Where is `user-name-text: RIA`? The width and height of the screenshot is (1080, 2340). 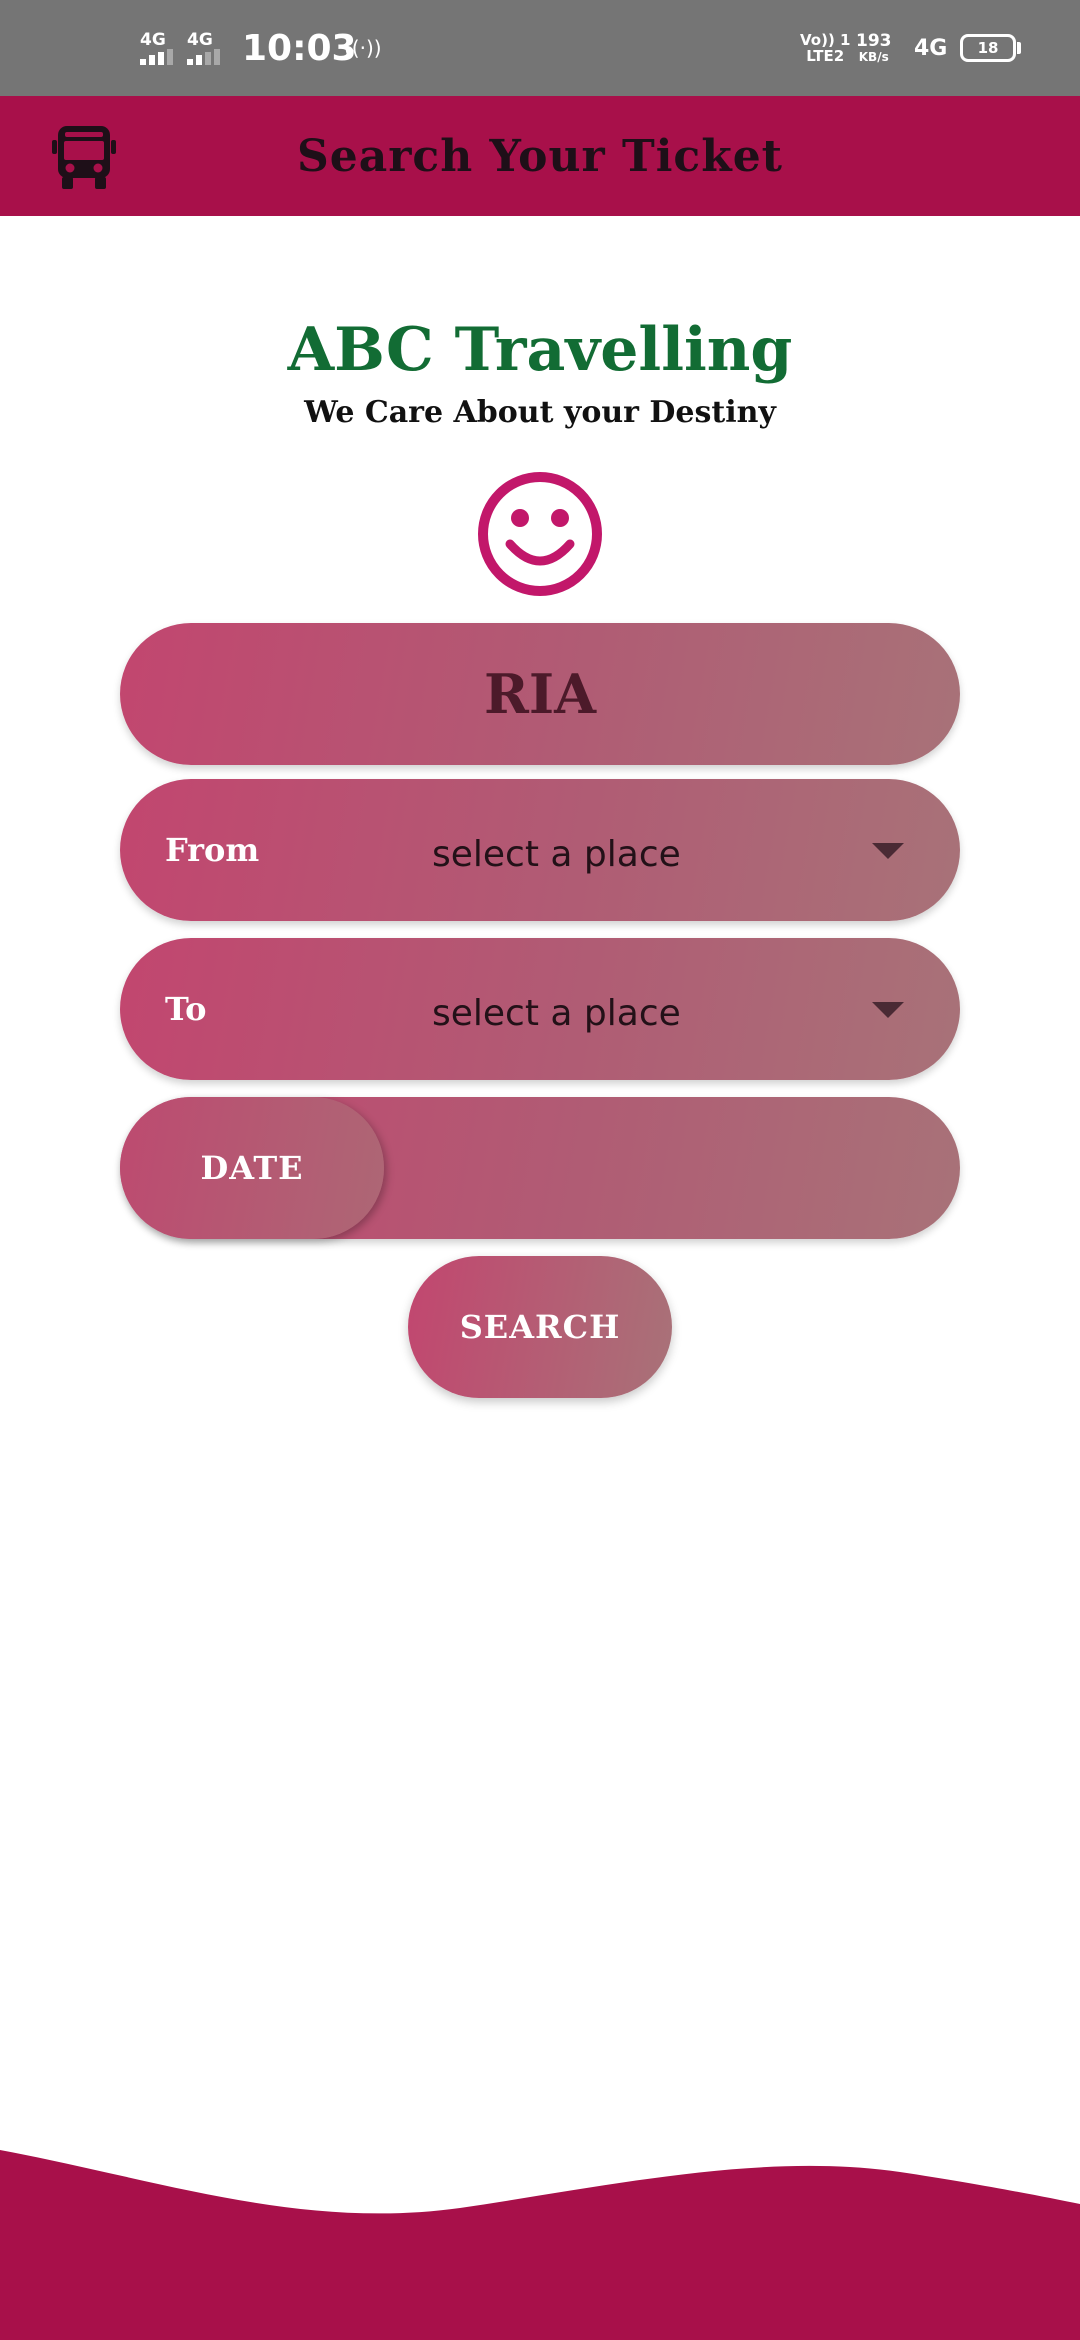
user-name-text: RIA is located at coordinates (540, 694).